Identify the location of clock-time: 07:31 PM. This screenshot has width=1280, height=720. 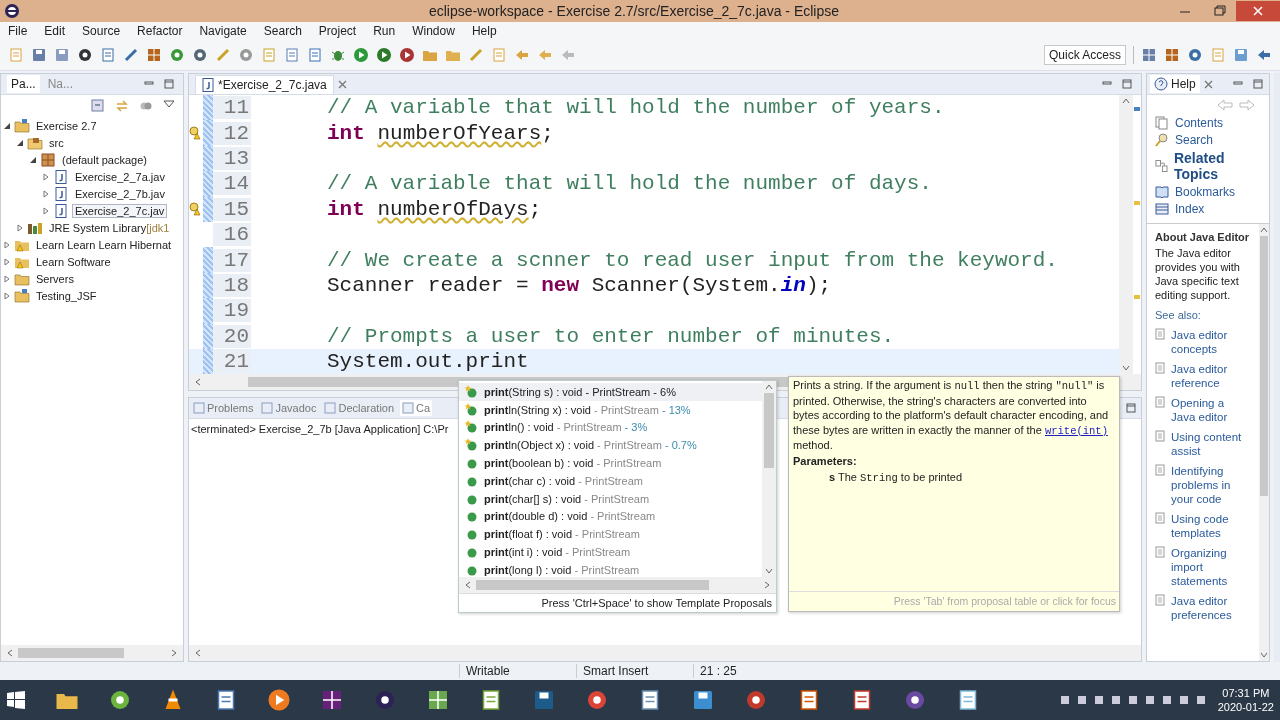
(1246, 693).